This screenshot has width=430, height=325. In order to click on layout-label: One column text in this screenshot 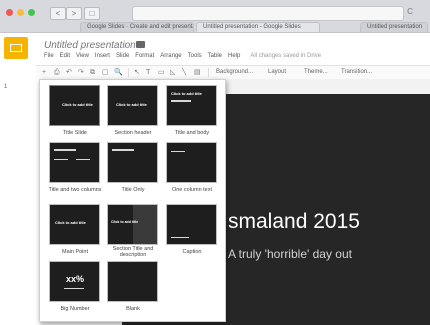, I will do `click(192, 190)`.